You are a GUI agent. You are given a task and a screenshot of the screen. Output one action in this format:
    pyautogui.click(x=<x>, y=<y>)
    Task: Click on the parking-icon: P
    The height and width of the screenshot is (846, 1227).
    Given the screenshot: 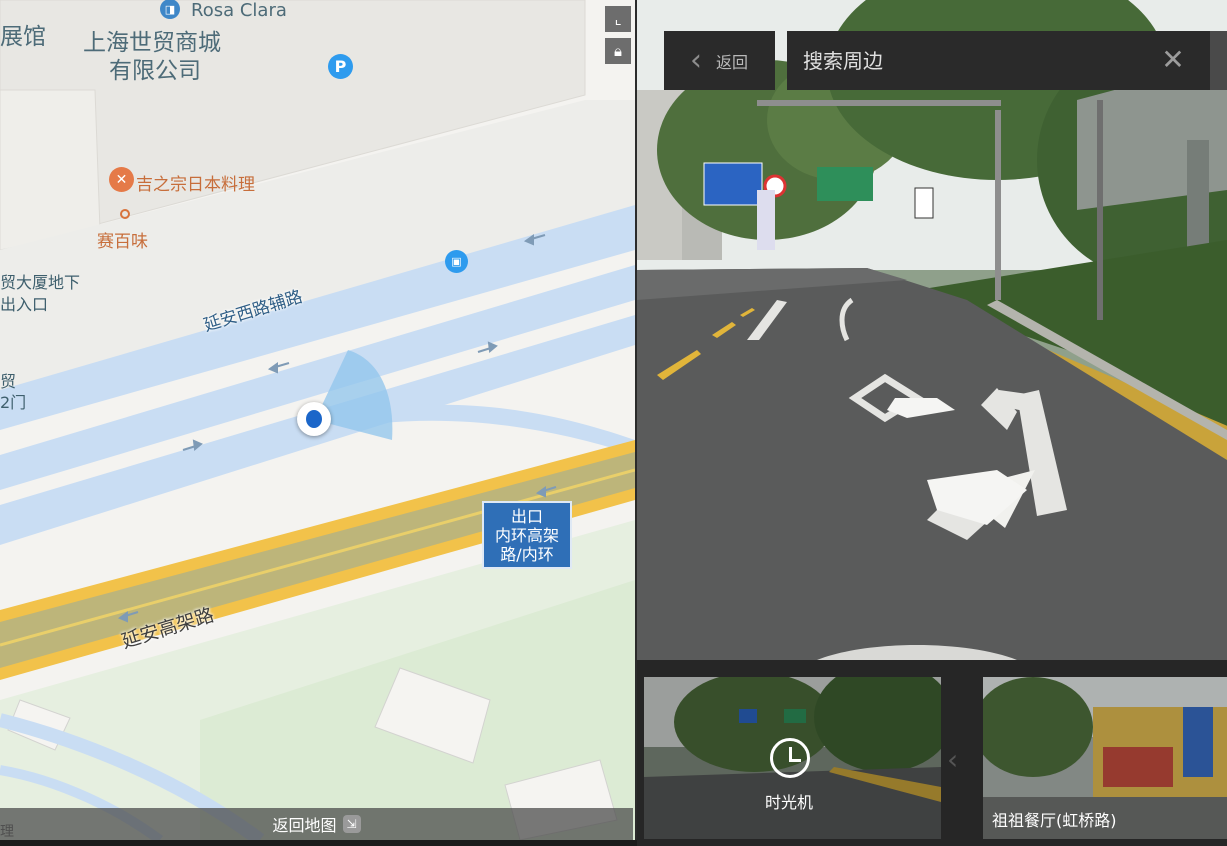 What is the action you would take?
    pyautogui.click(x=340, y=66)
    